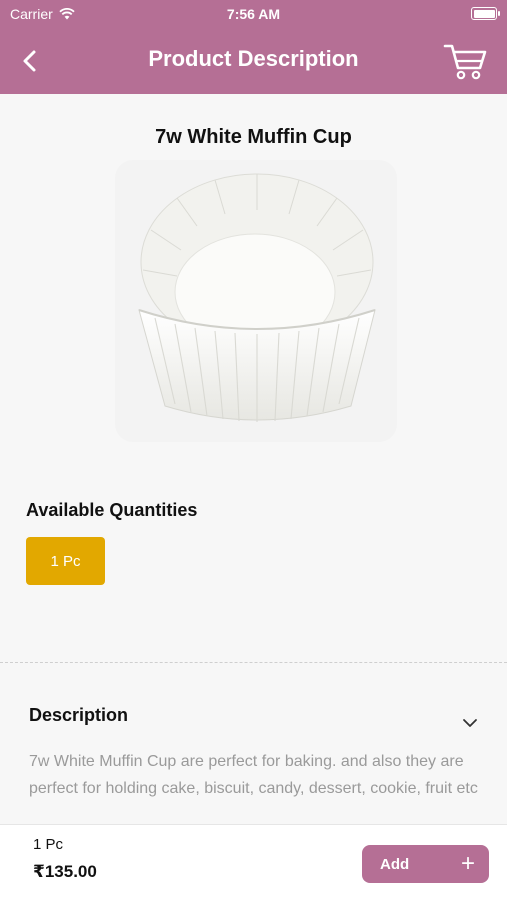 The width and height of the screenshot is (507, 900). What do you see at coordinates (65, 871) in the screenshot?
I see `price: ₹135.00` at bounding box center [65, 871].